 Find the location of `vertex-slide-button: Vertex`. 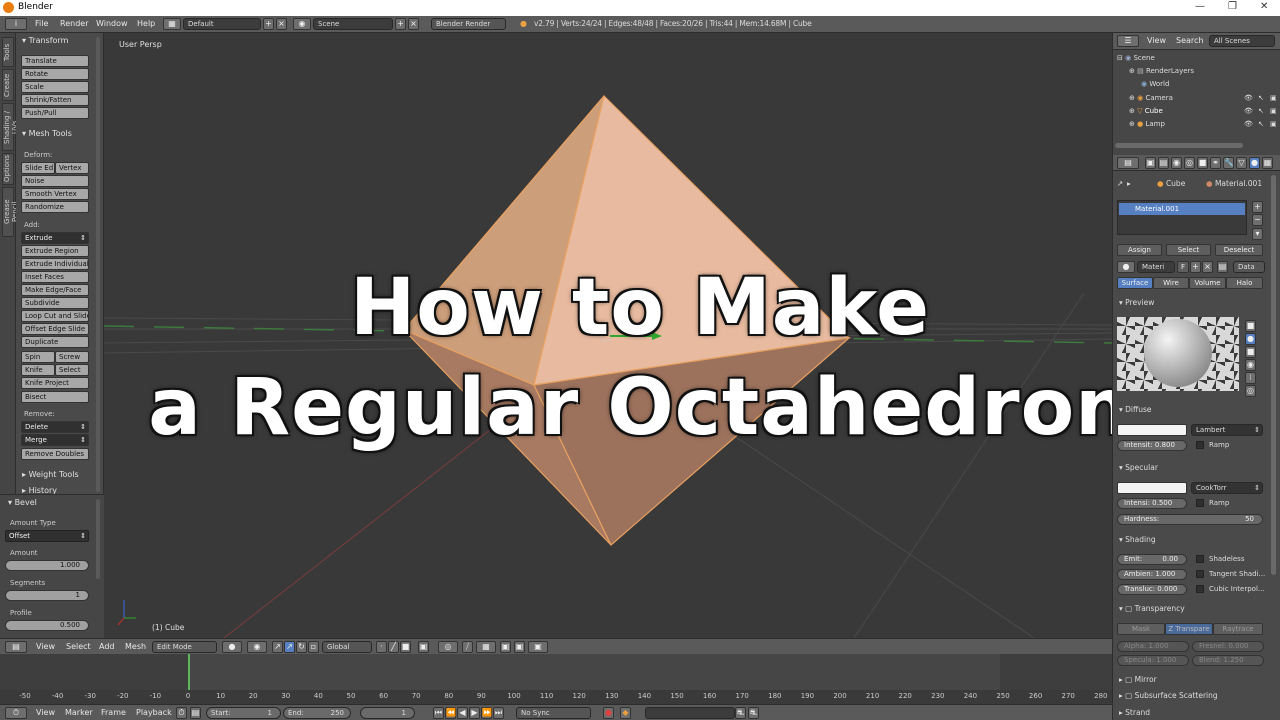

vertex-slide-button: Vertex is located at coordinates (72, 168).